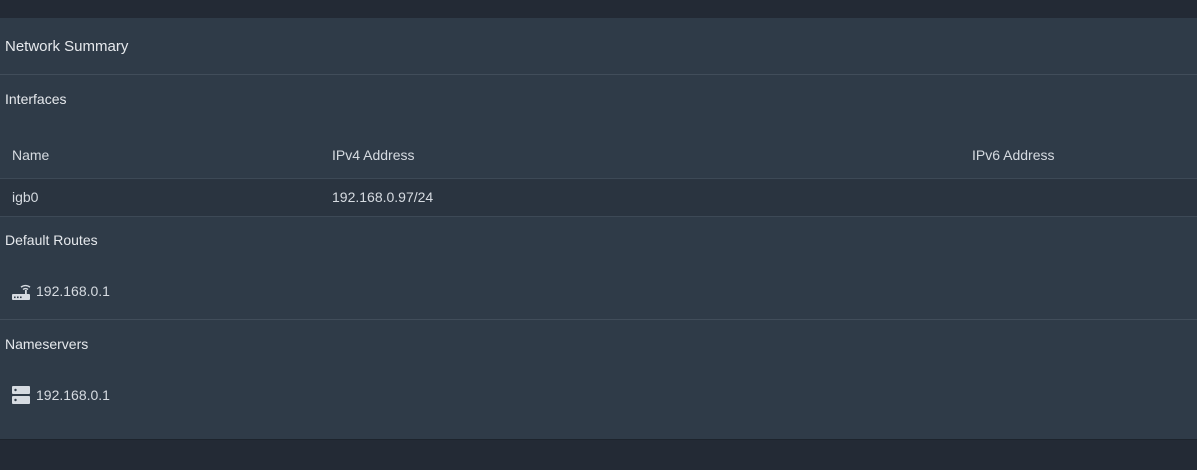  I want to click on nameserver-item: 192.168.0.1, so click(60, 395).